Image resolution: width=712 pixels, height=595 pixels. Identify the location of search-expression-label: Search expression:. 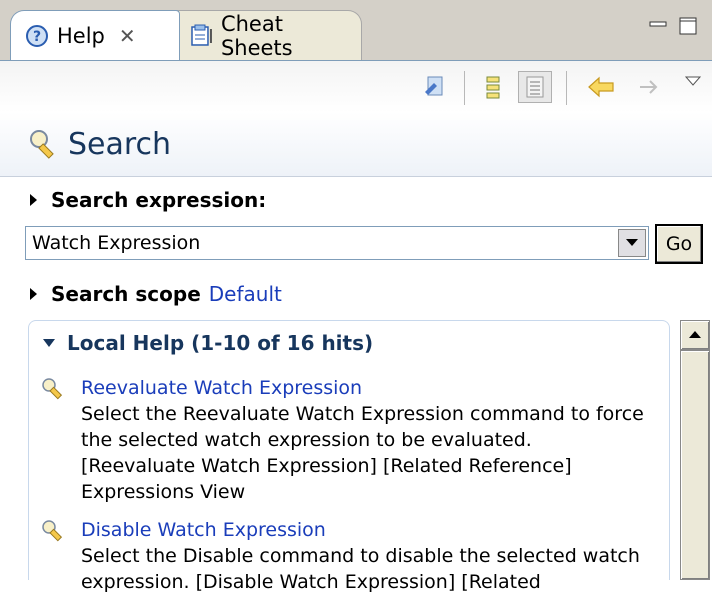
(159, 200).